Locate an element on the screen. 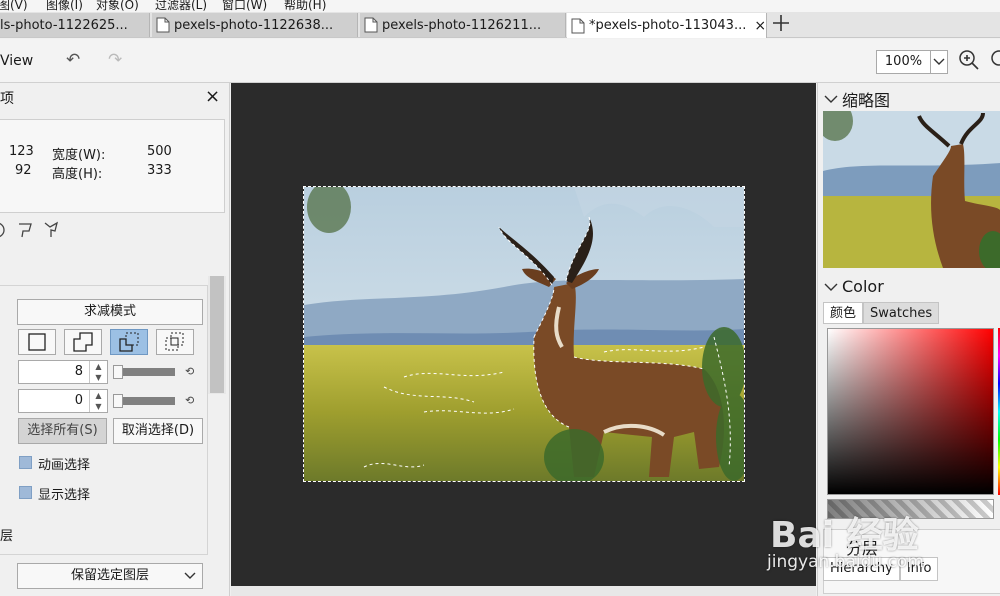  tolerance-value: 0 is located at coordinates (78, 400).